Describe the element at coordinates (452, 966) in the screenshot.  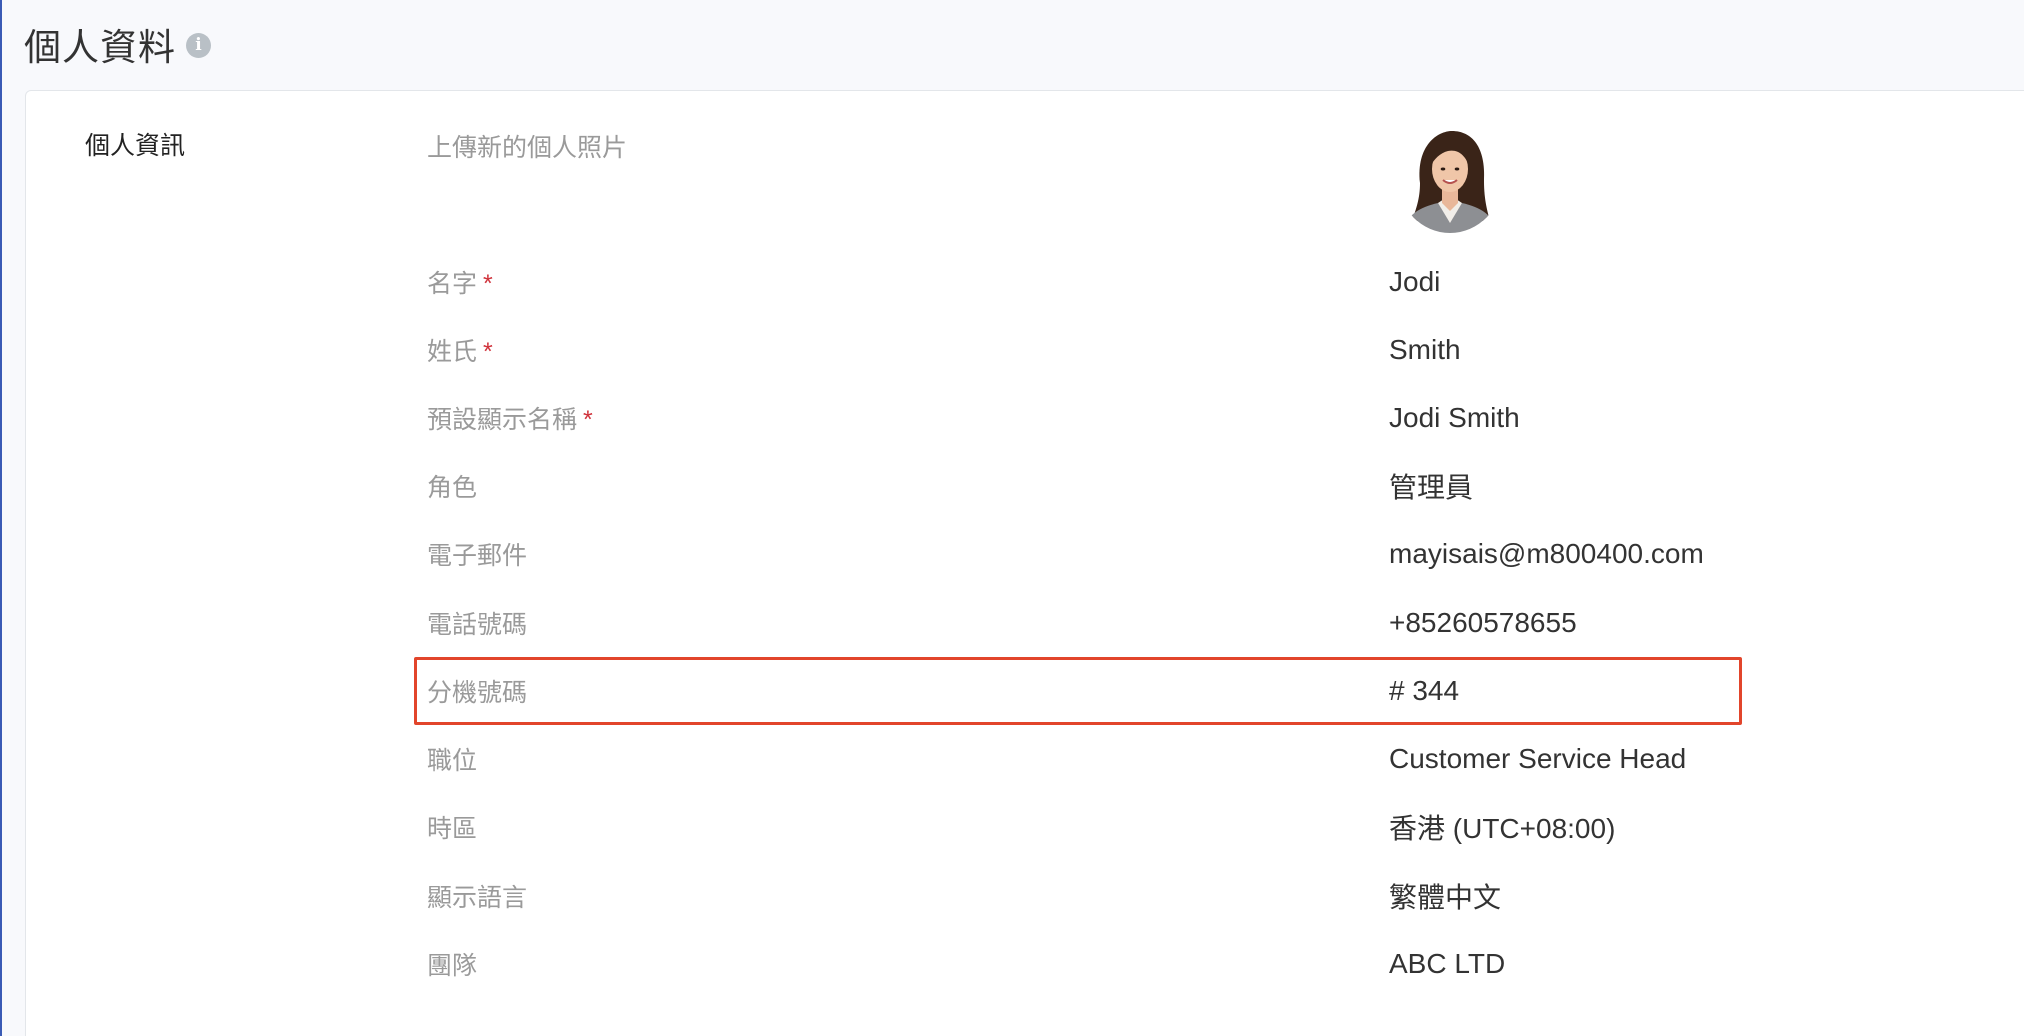
I see `field-label: 團隊` at that location.